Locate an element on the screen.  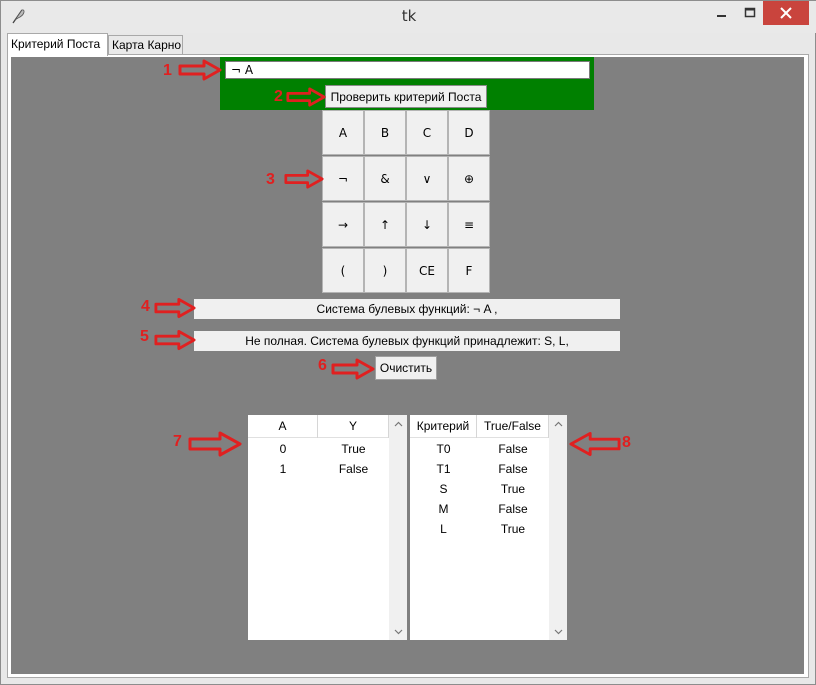
title-bar: tk is located at coordinates (408, 17).